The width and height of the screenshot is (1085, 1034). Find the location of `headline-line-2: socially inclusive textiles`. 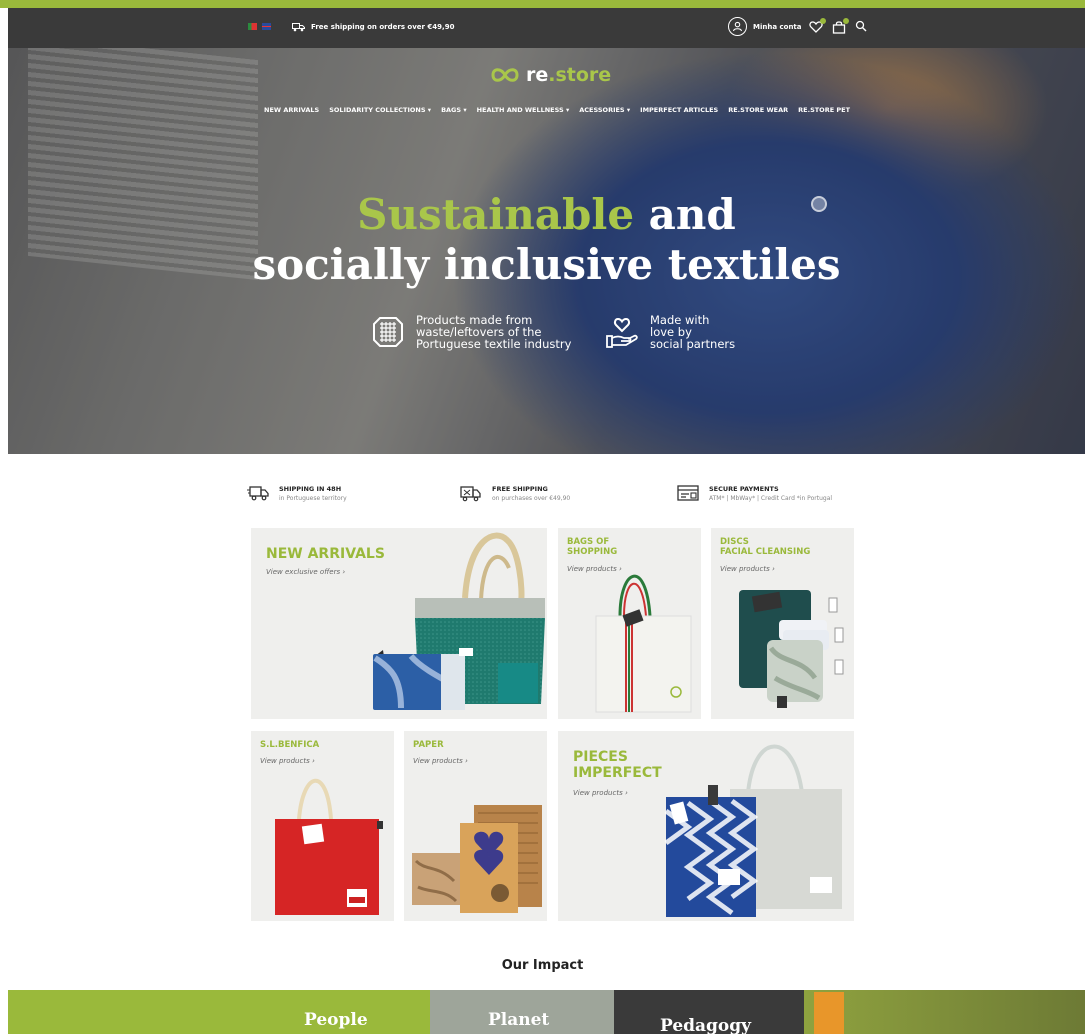

headline-line-2: socially inclusive textiles is located at coordinates (546, 264).